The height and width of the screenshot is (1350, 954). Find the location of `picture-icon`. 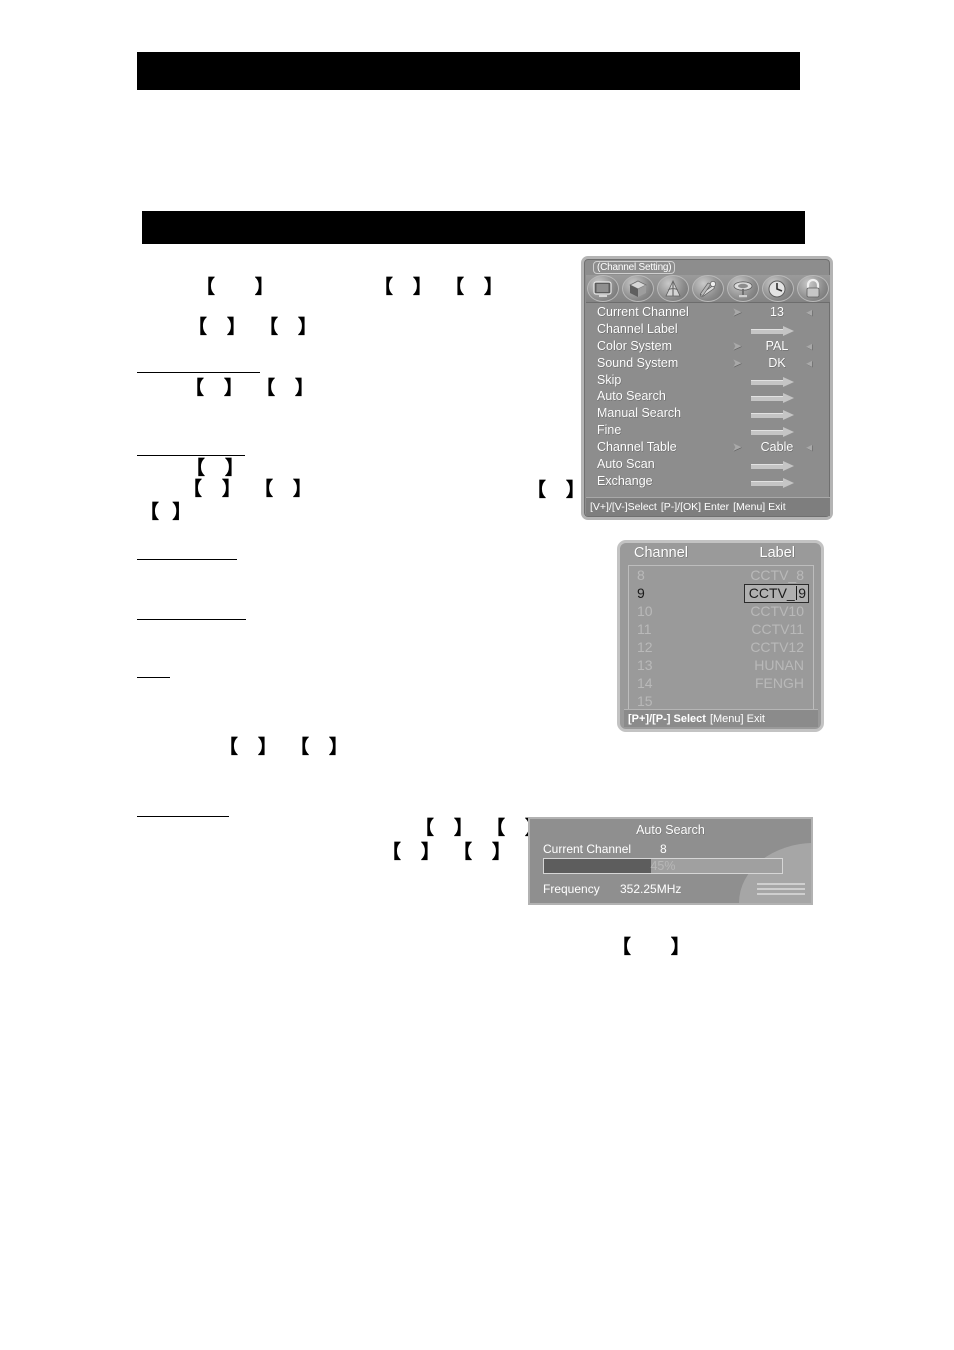

picture-icon is located at coordinates (603, 288).